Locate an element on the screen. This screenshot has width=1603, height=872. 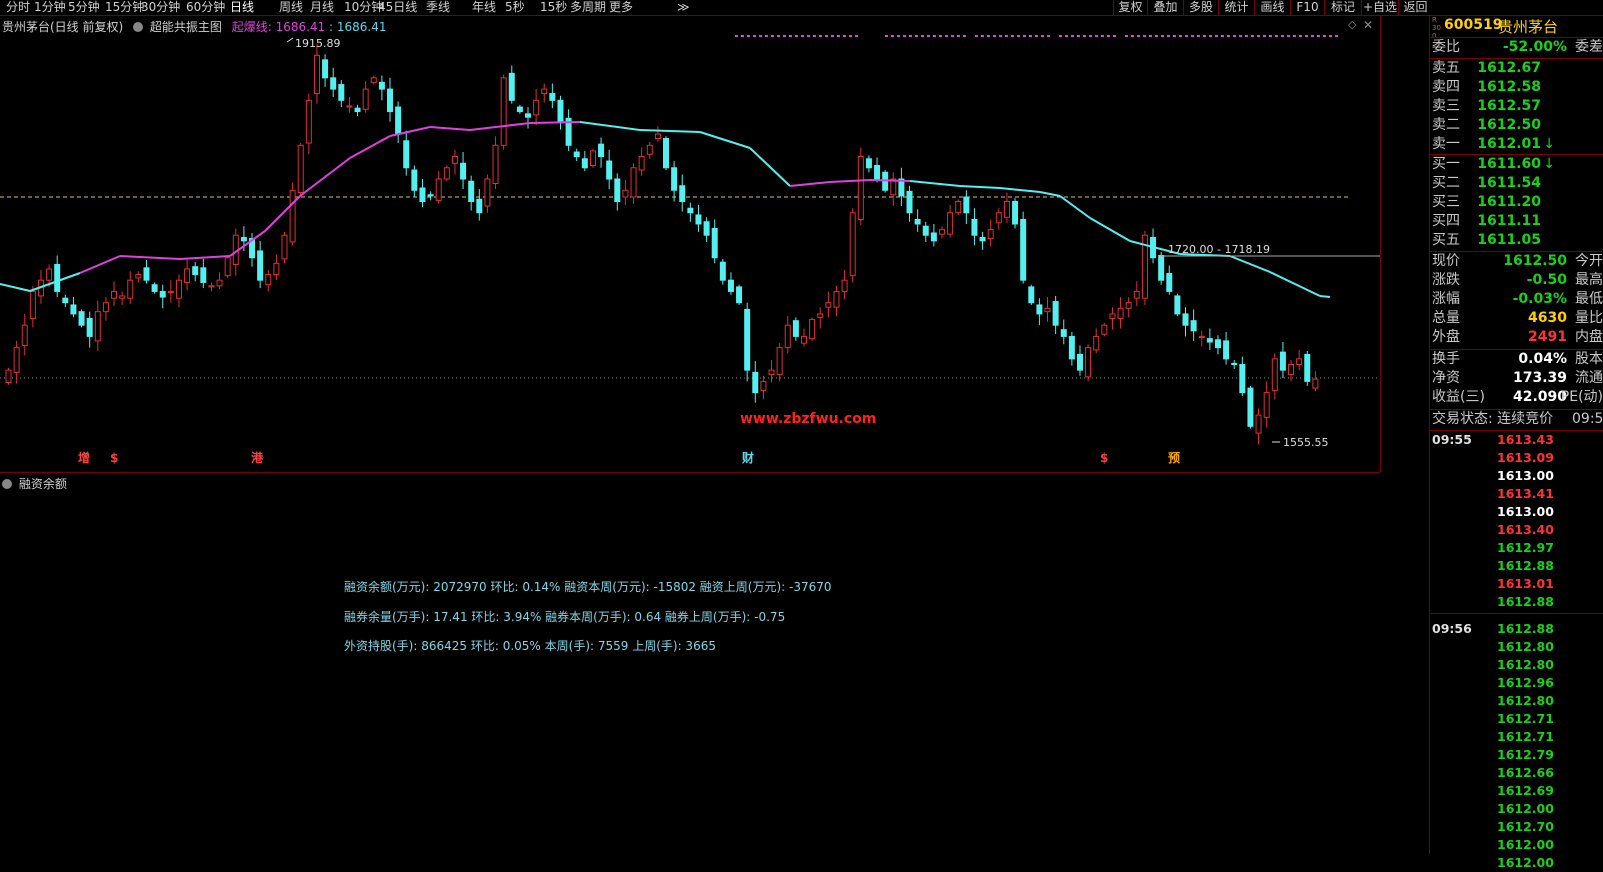
event-marker: 财 is located at coordinates (747, 457).